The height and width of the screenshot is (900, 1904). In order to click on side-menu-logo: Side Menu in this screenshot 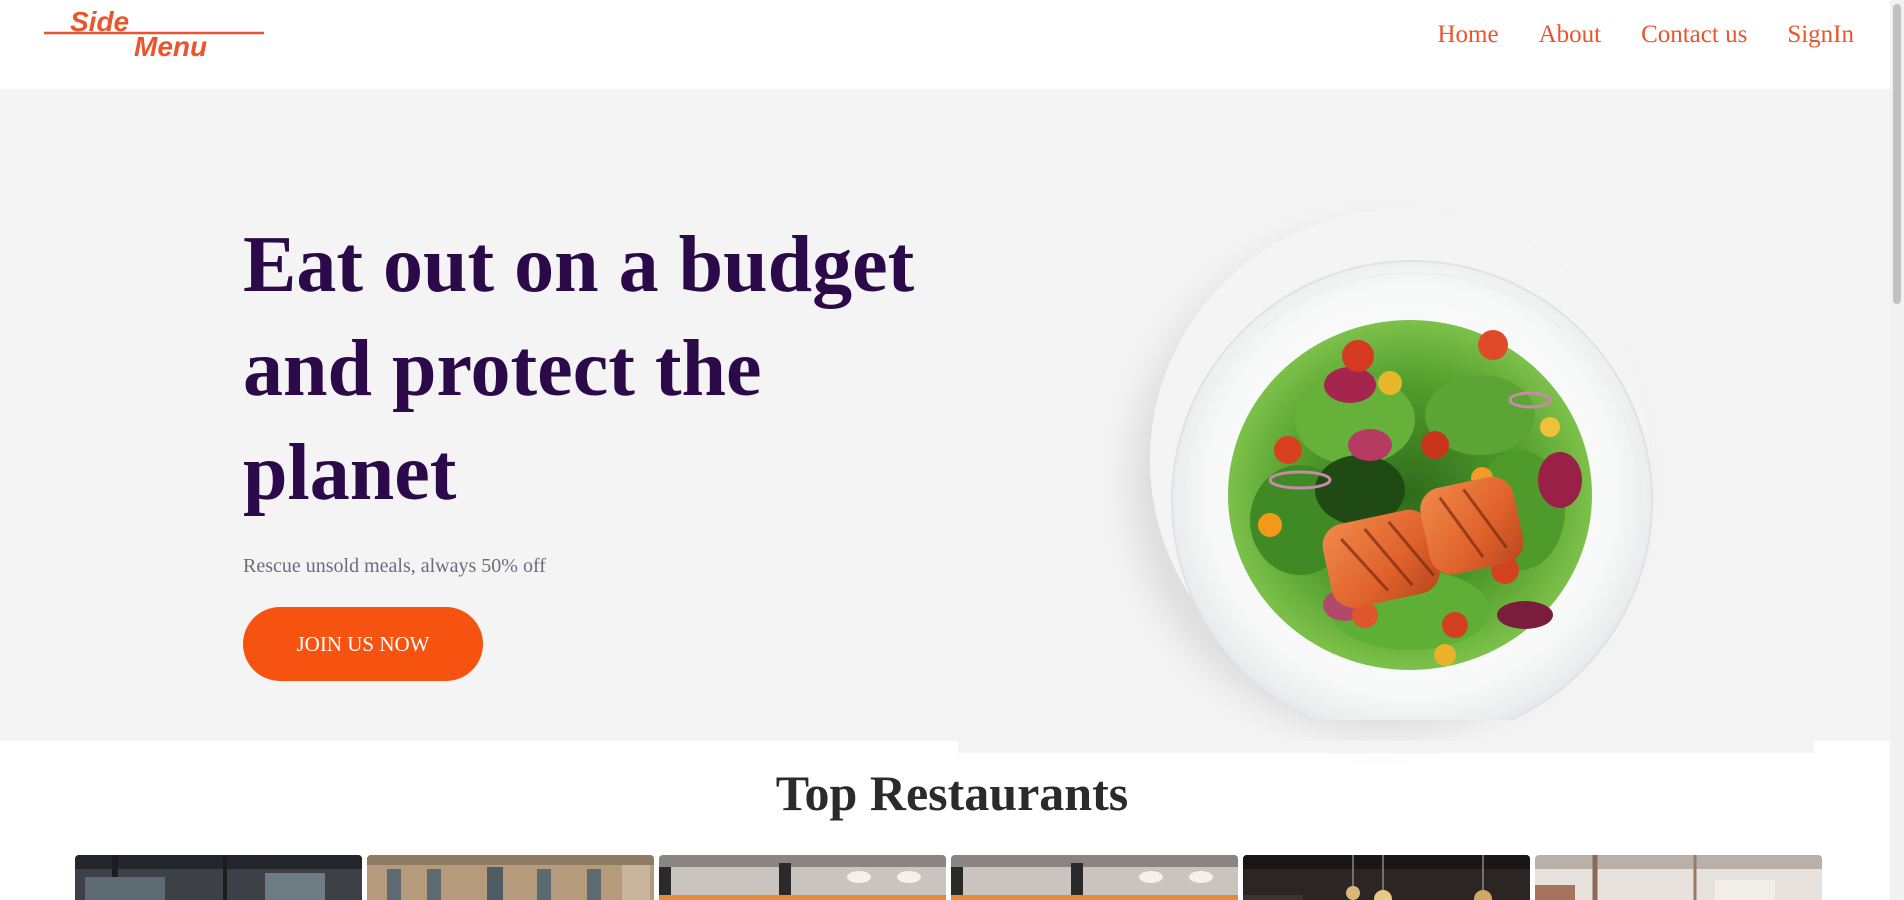, I will do `click(154, 35)`.